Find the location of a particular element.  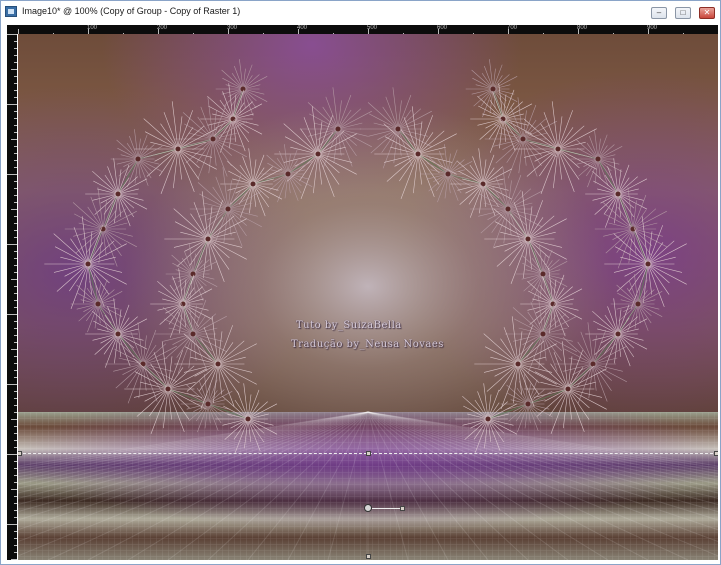

resize-handle-left is located at coordinates (20, 453).